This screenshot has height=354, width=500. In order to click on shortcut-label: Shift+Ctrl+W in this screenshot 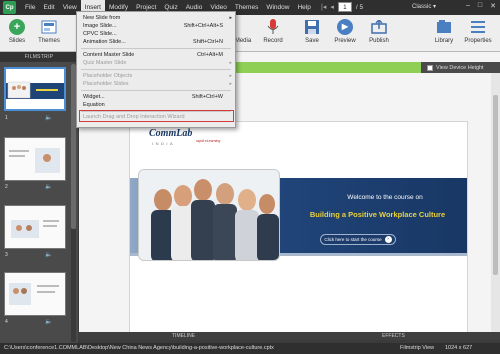, I will do `click(207, 97)`.